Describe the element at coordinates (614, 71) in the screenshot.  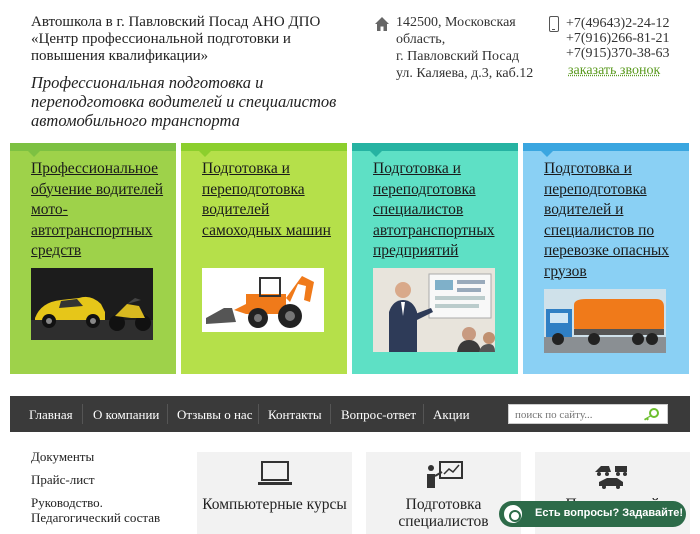
I see `callback-link: заказать звонок` at that location.